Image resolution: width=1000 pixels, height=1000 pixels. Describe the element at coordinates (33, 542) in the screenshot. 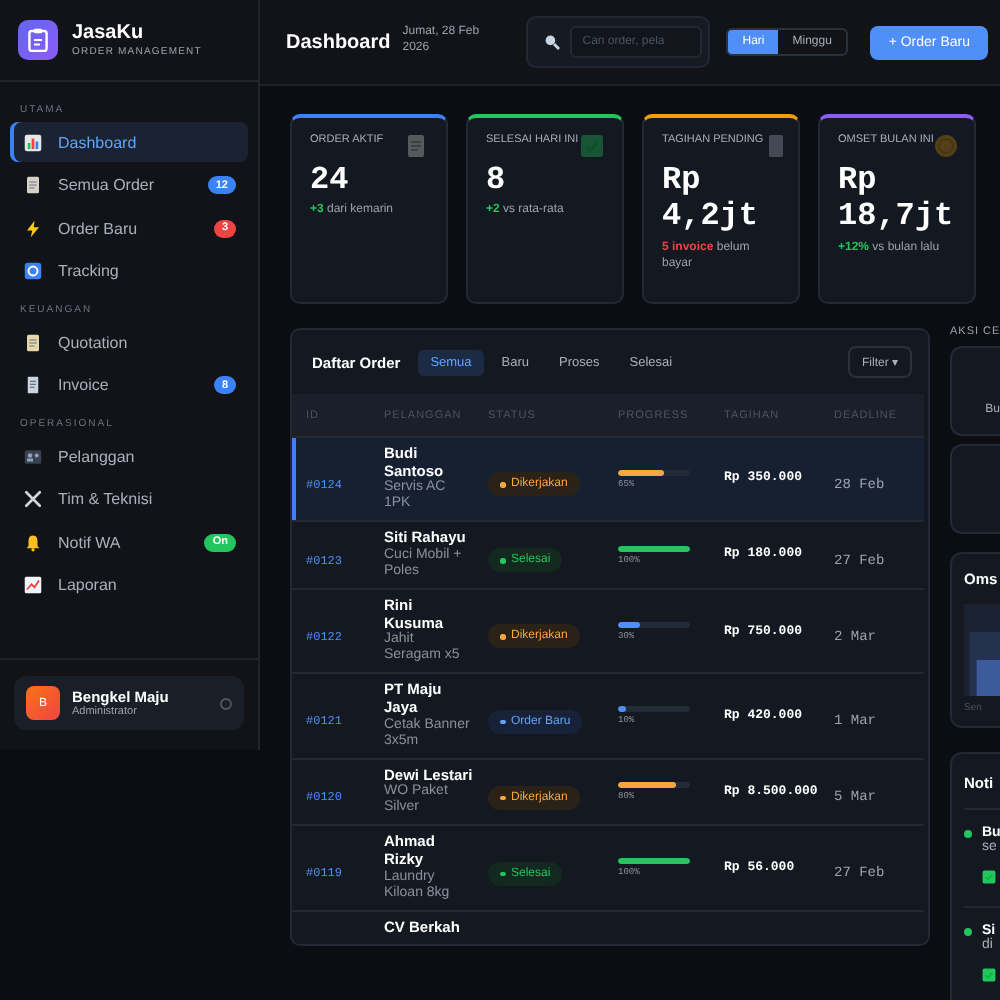

I see `bell-icon` at that location.